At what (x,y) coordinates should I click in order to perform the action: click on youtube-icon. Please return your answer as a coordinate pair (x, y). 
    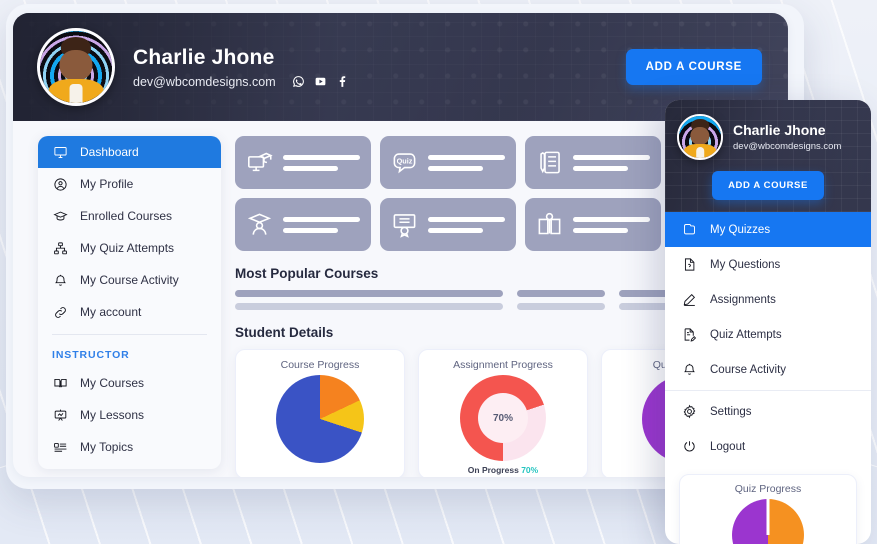
    Looking at the image, I should click on (320, 81).